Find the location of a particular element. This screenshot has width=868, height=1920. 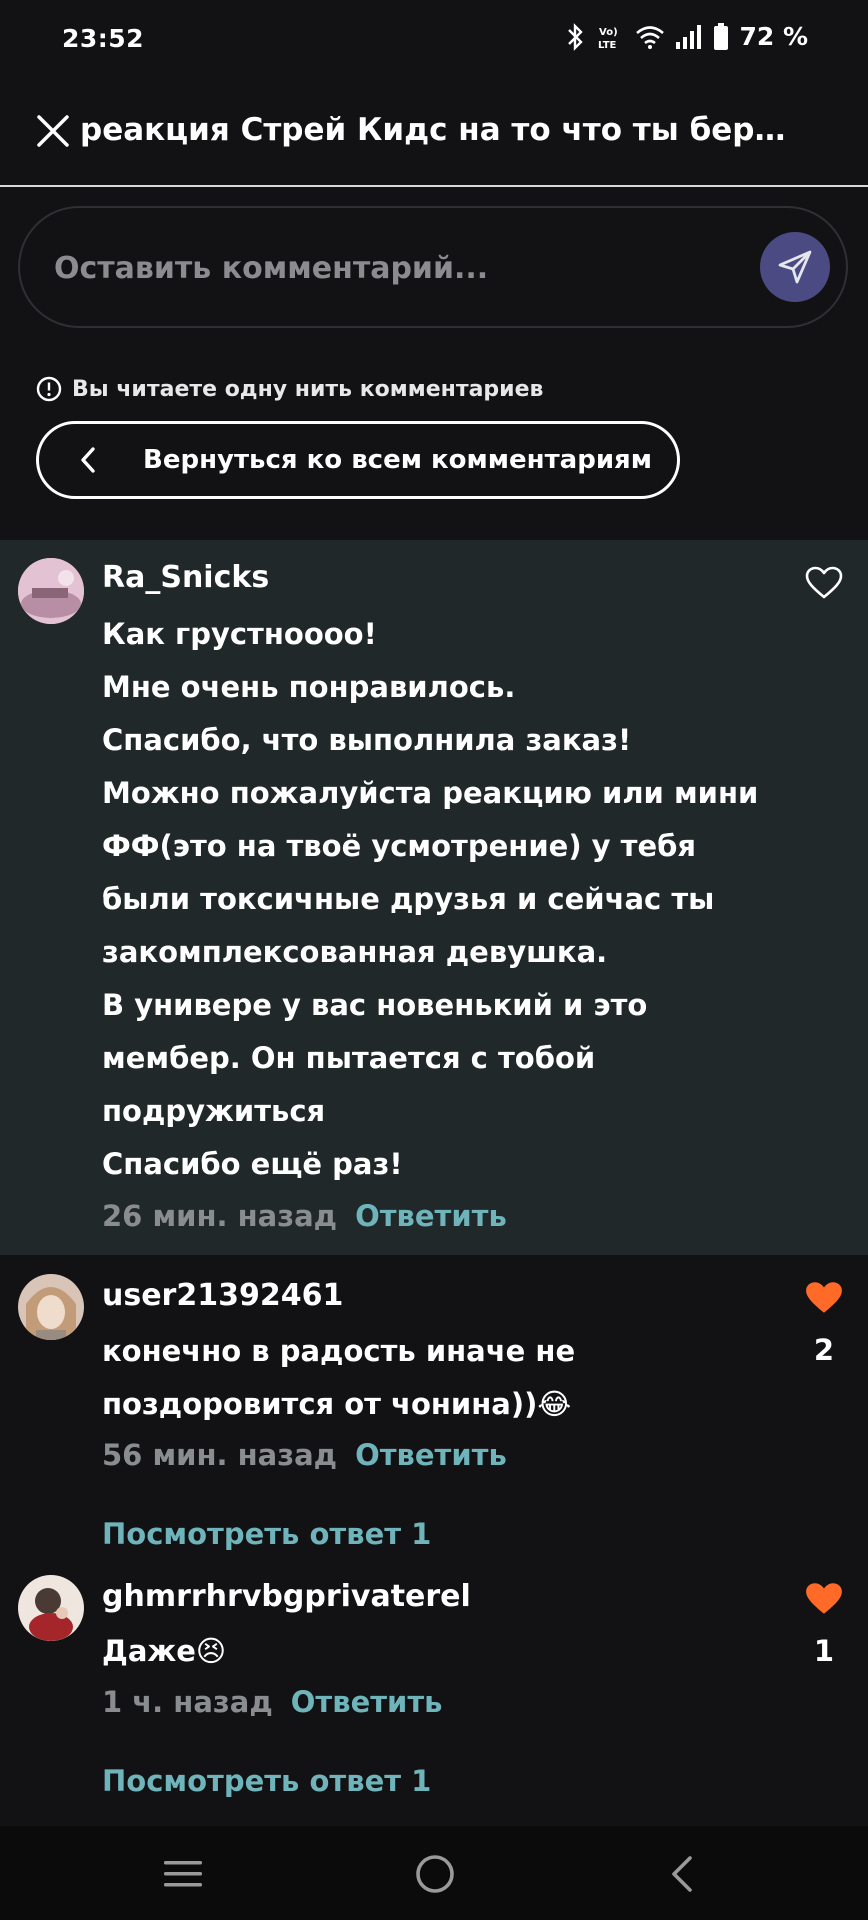

comment-line: Спасибо ещё раз! is located at coordinates (252, 1164).